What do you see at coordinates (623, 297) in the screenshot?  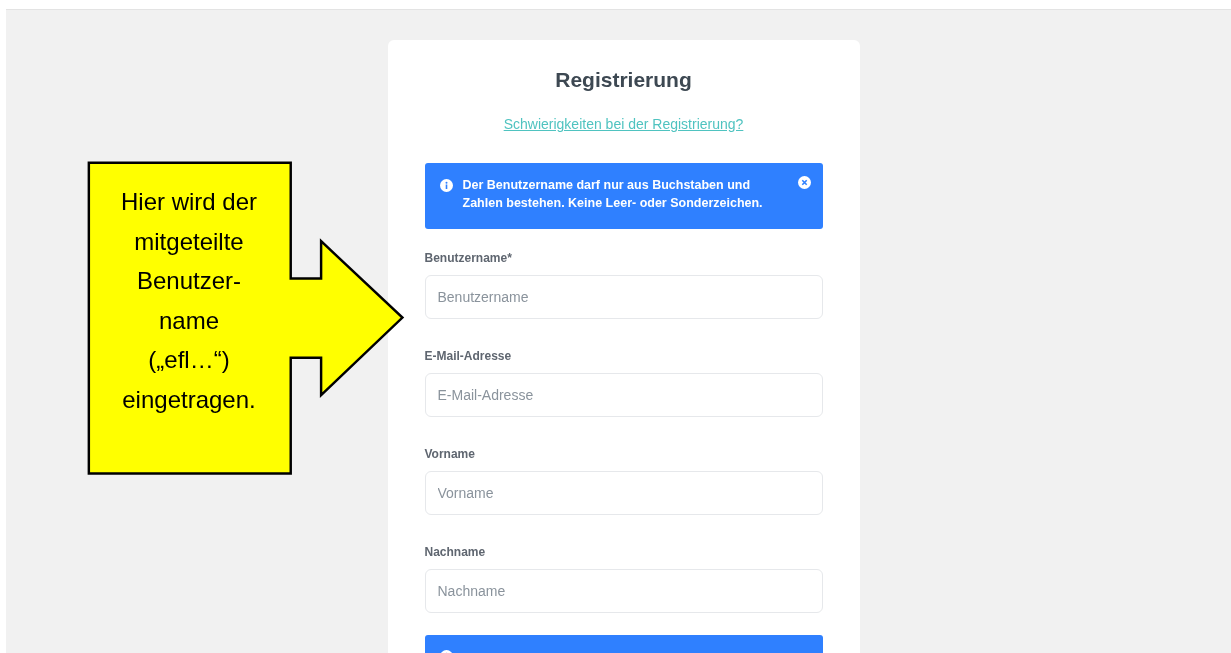 I see `input-field: Benutzername` at bounding box center [623, 297].